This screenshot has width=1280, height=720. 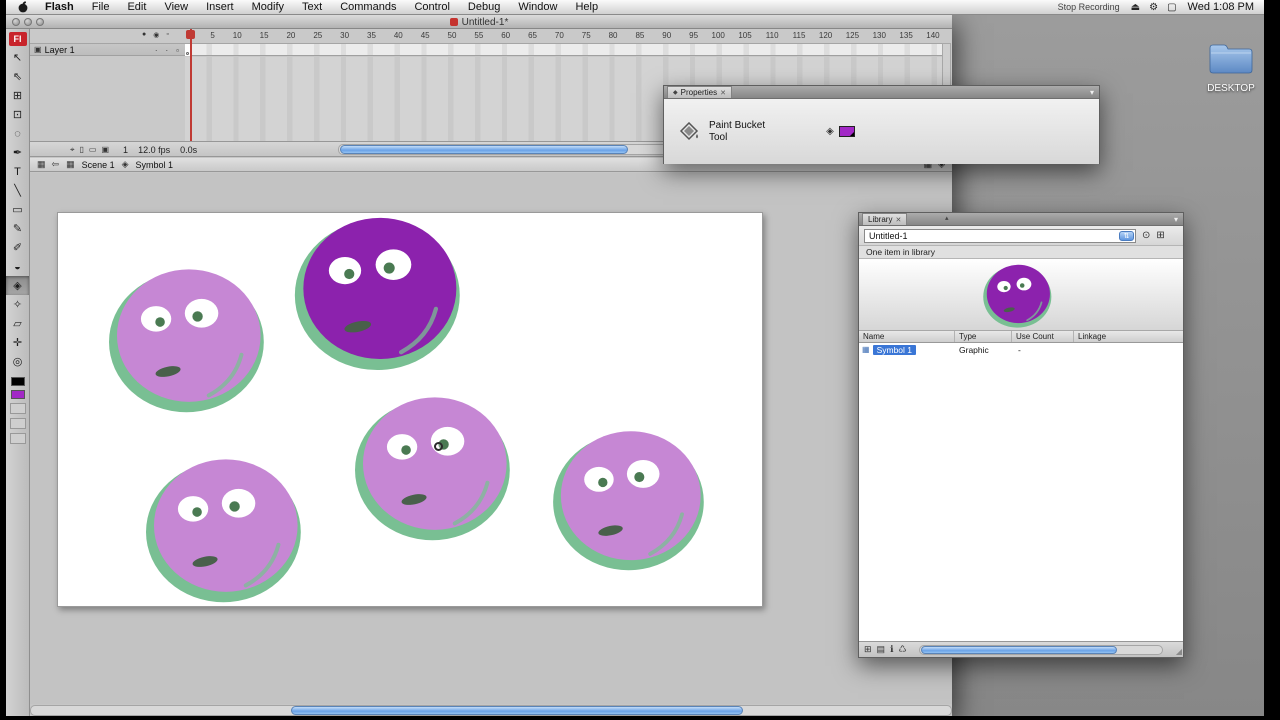 What do you see at coordinates (885, 219) in the screenshot?
I see `tab-library: Library ✕` at bounding box center [885, 219].